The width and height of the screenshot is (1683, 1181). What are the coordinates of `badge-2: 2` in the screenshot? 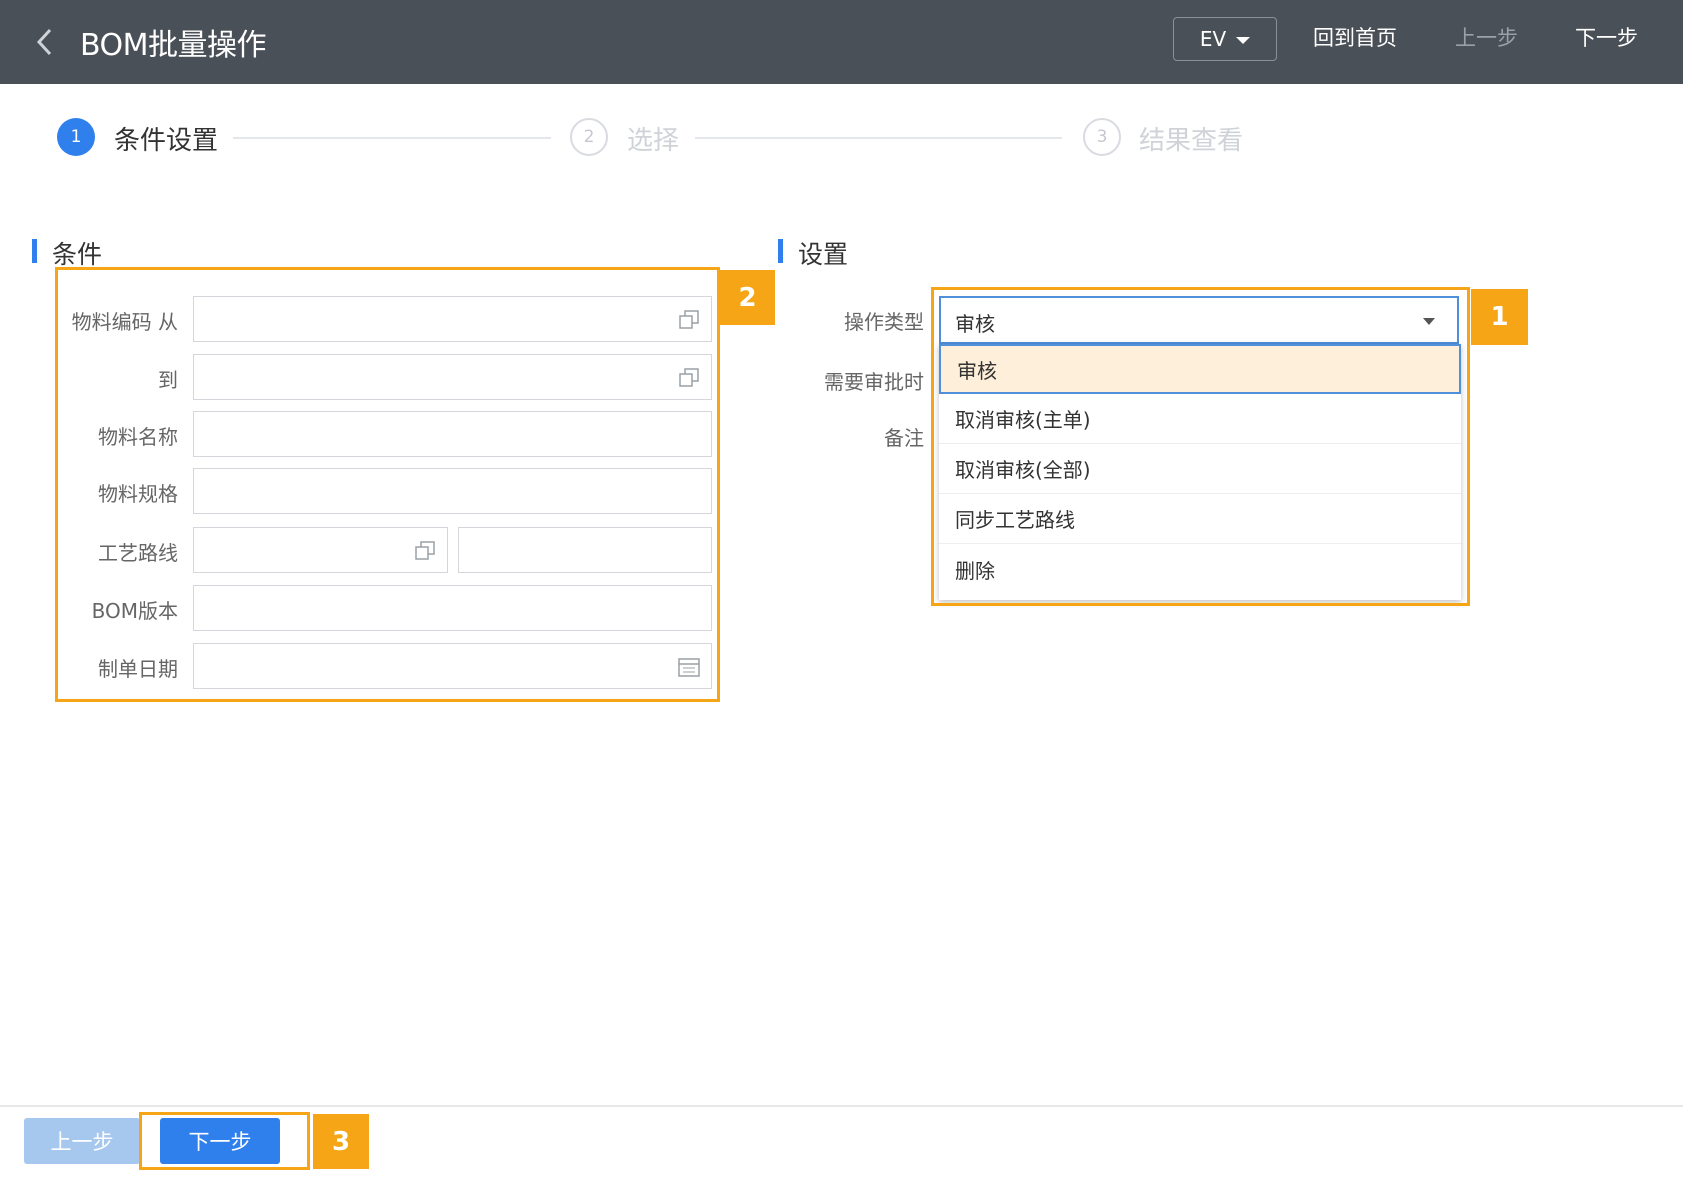 It's located at (747, 297).